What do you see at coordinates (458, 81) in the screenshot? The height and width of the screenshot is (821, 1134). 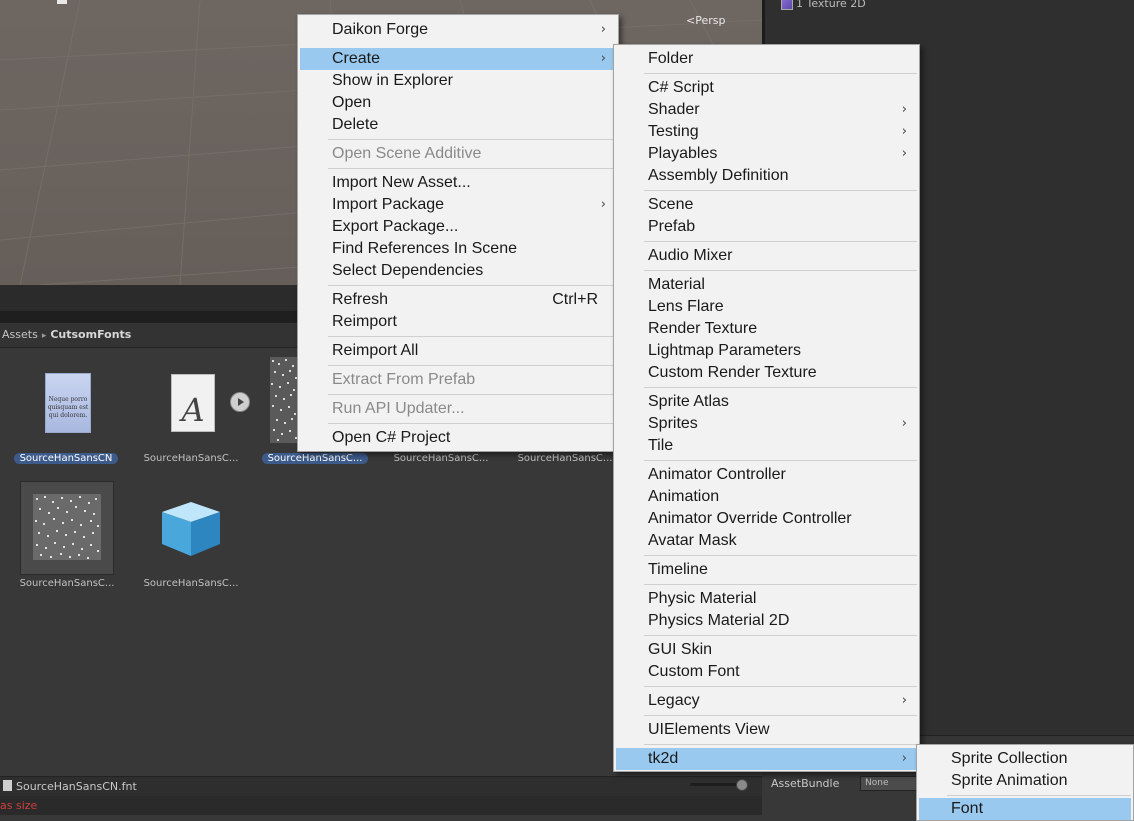 I see `menu-item-show-in-explorer: Show in Explorer` at bounding box center [458, 81].